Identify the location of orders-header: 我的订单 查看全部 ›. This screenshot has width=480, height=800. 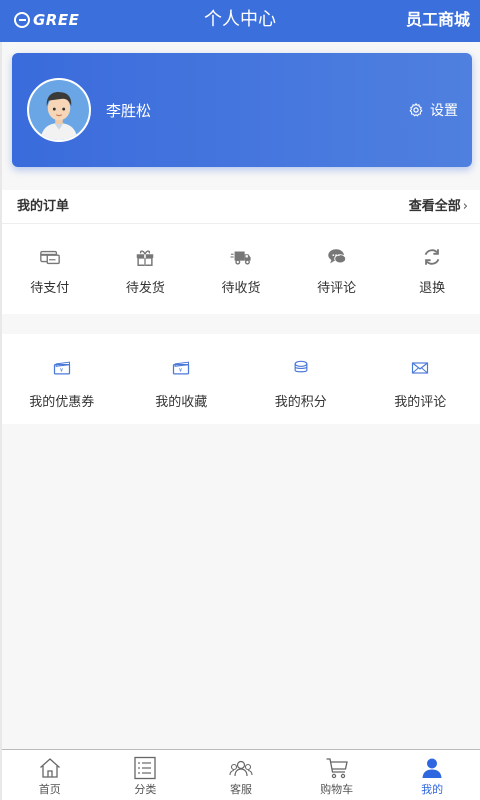
(241, 207).